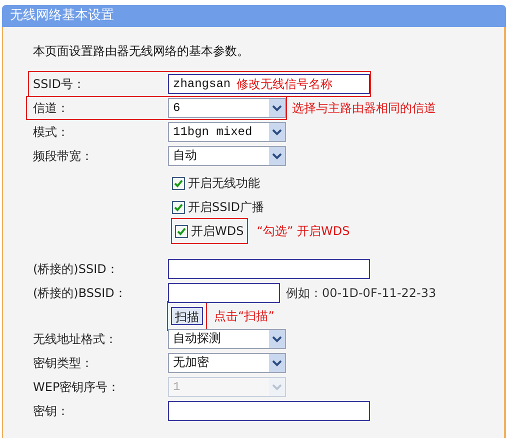 The image size is (518, 438). I want to click on annotation: 修改无线信号名称, so click(284, 84).